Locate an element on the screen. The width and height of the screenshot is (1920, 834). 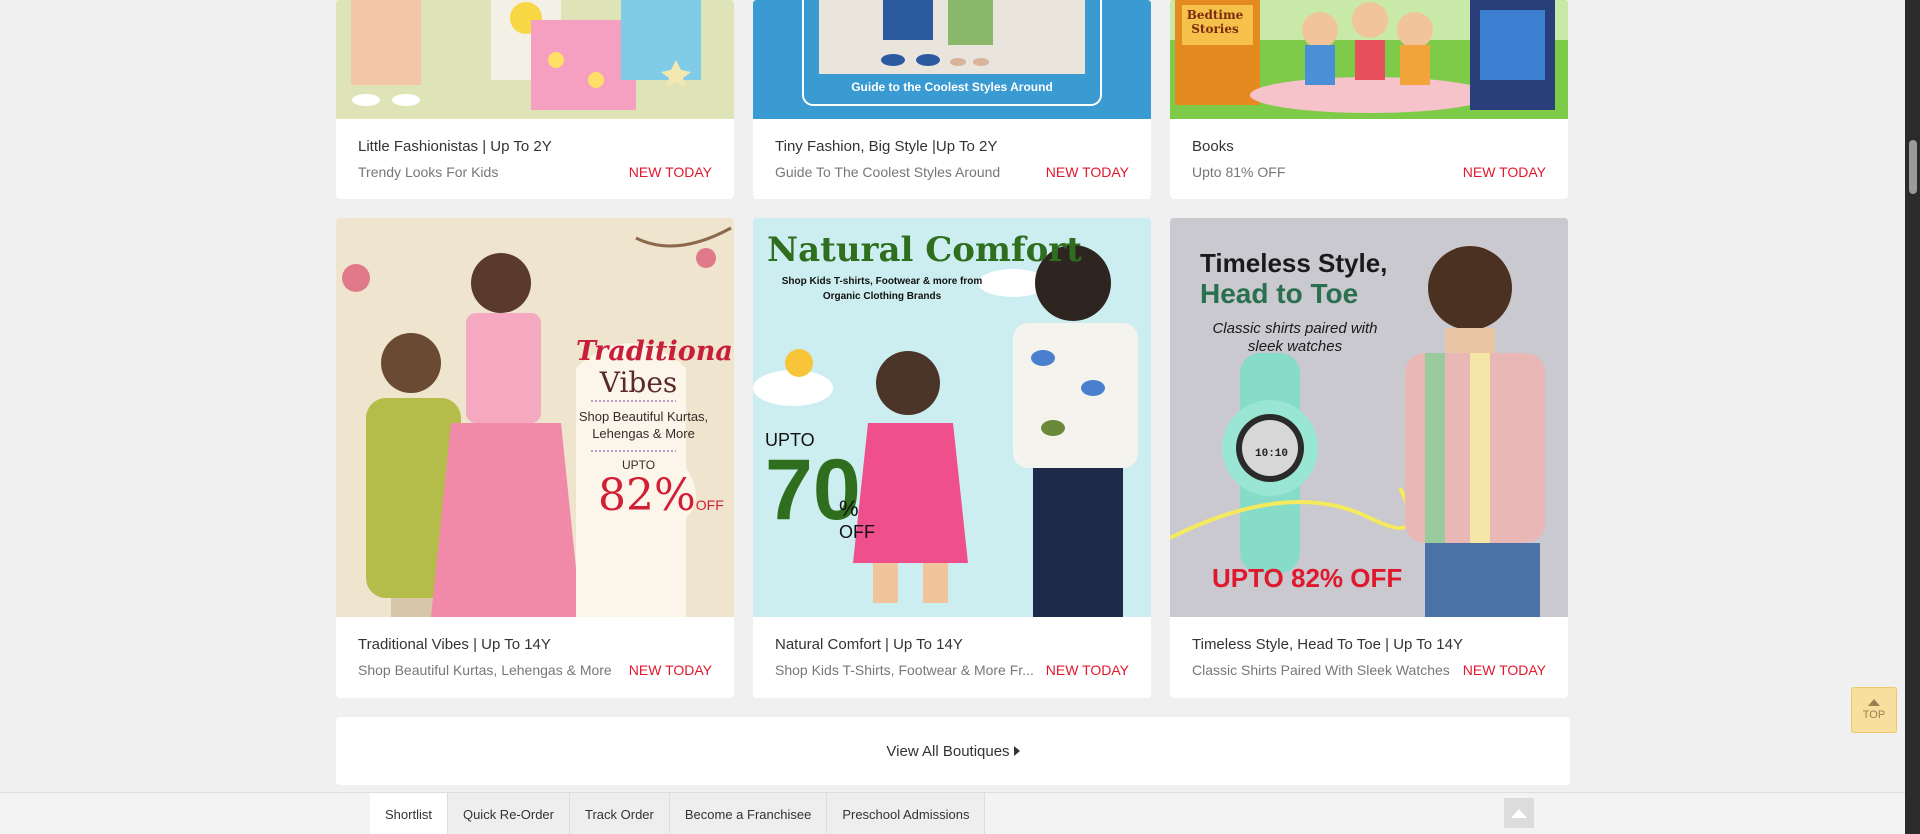
caret-right-icon is located at coordinates (1016, 751).